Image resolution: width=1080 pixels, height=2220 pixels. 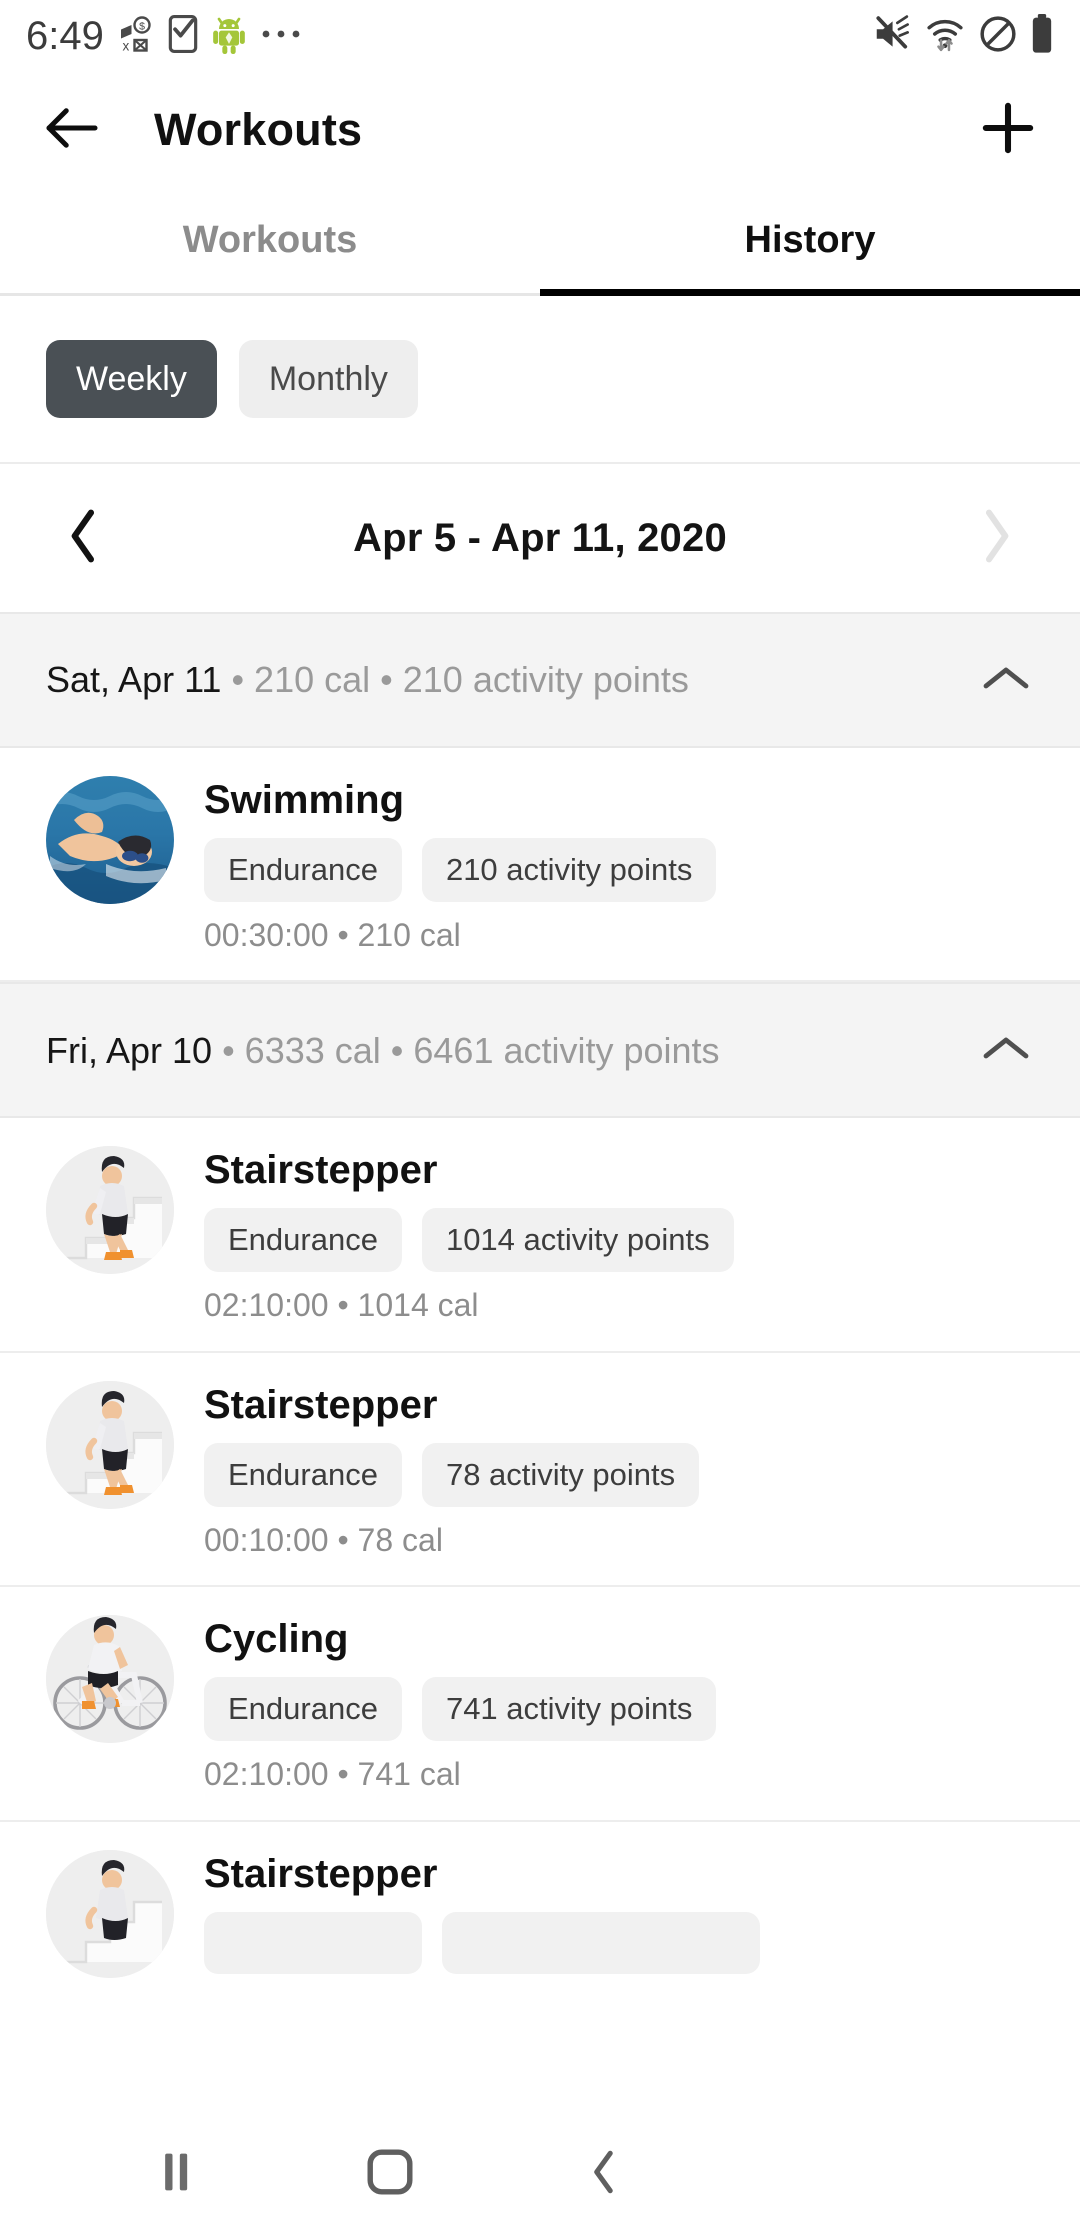 I want to click on nav-back-icon, so click(x=604, y=2174).